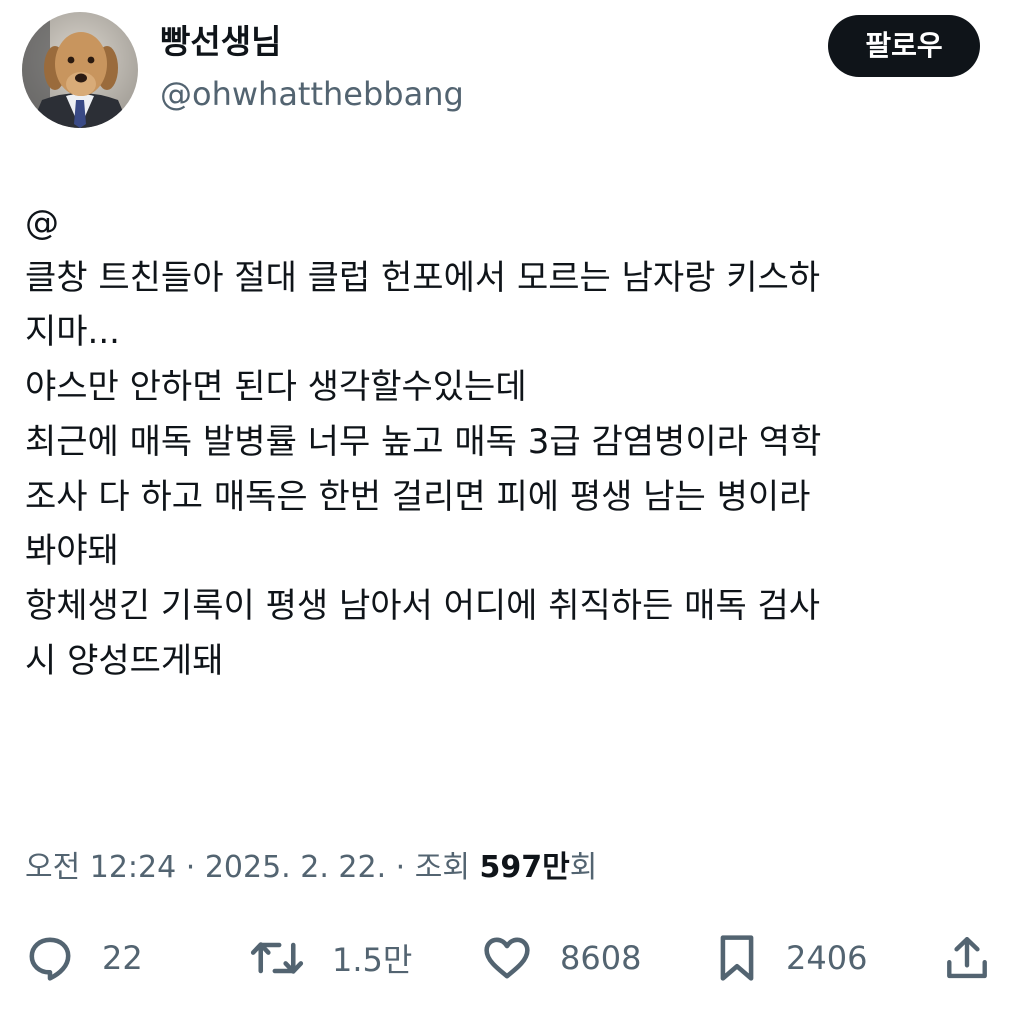  What do you see at coordinates (72, 551) in the screenshot?
I see `tweet-line: 봐야돼` at bounding box center [72, 551].